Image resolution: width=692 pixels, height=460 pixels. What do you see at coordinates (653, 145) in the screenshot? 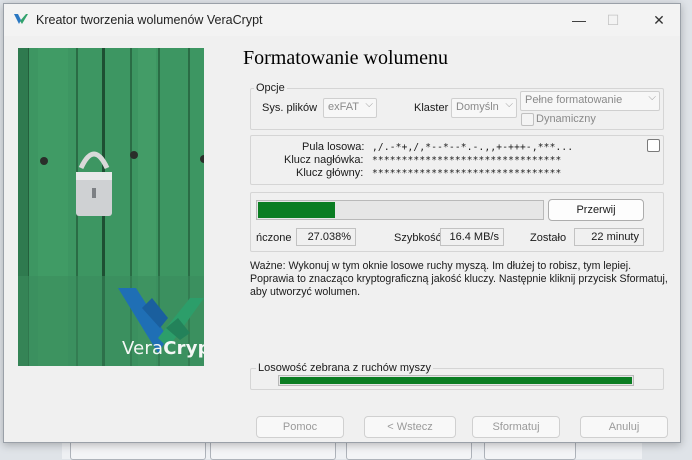
I see `show-keys-checkbox` at bounding box center [653, 145].